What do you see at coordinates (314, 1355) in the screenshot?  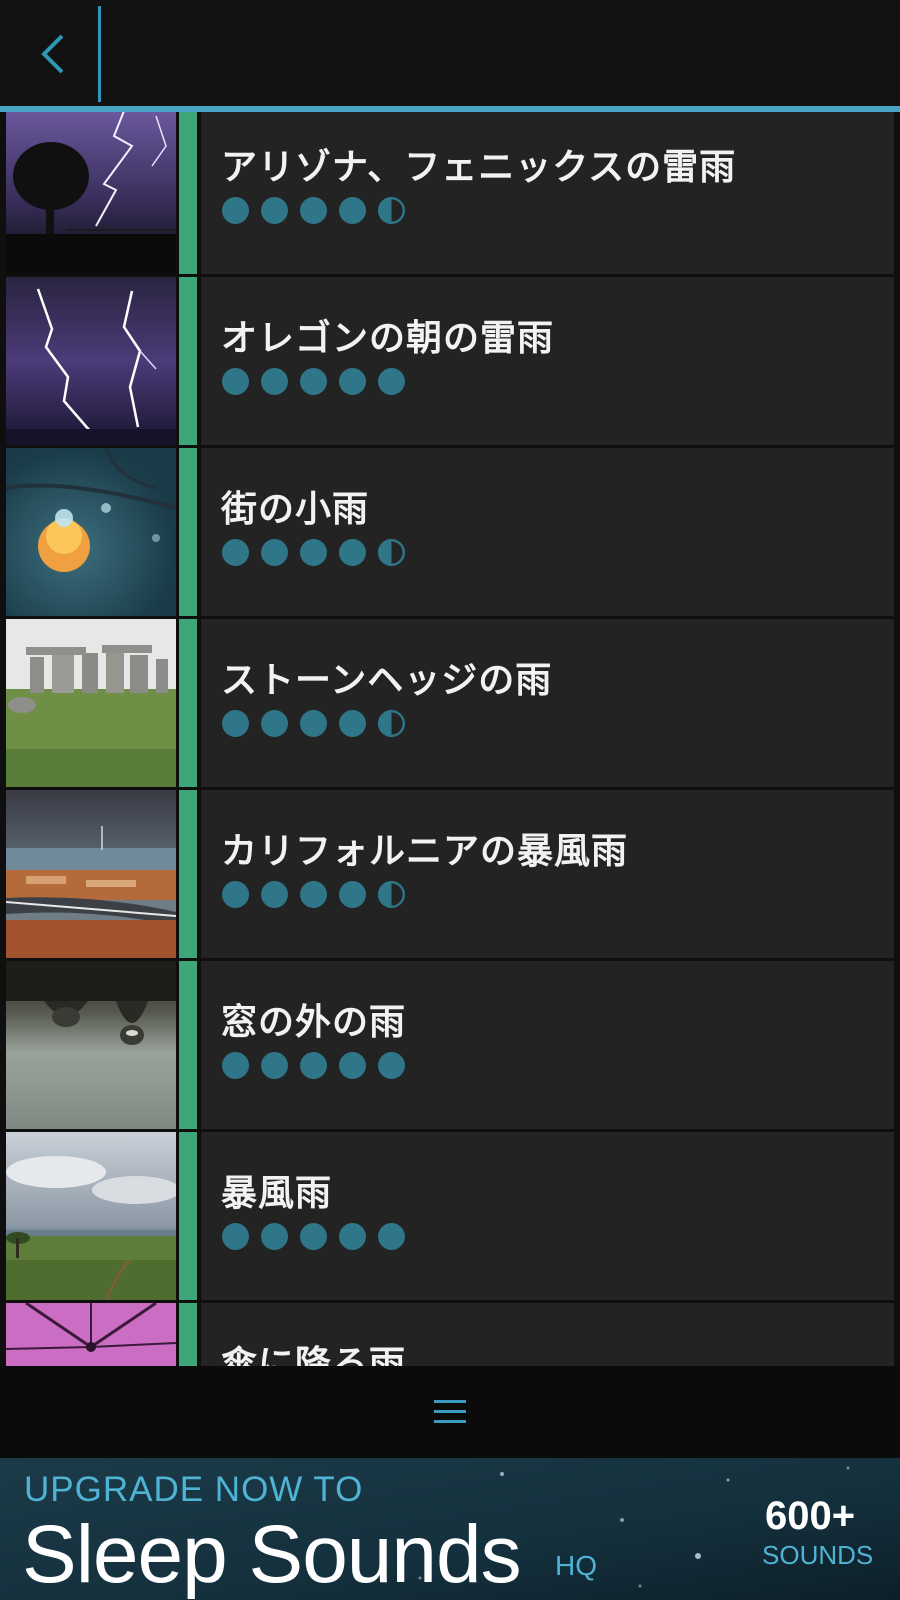 I see `sound-title: 傘に降る雨` at bounding box center [314, 1355].